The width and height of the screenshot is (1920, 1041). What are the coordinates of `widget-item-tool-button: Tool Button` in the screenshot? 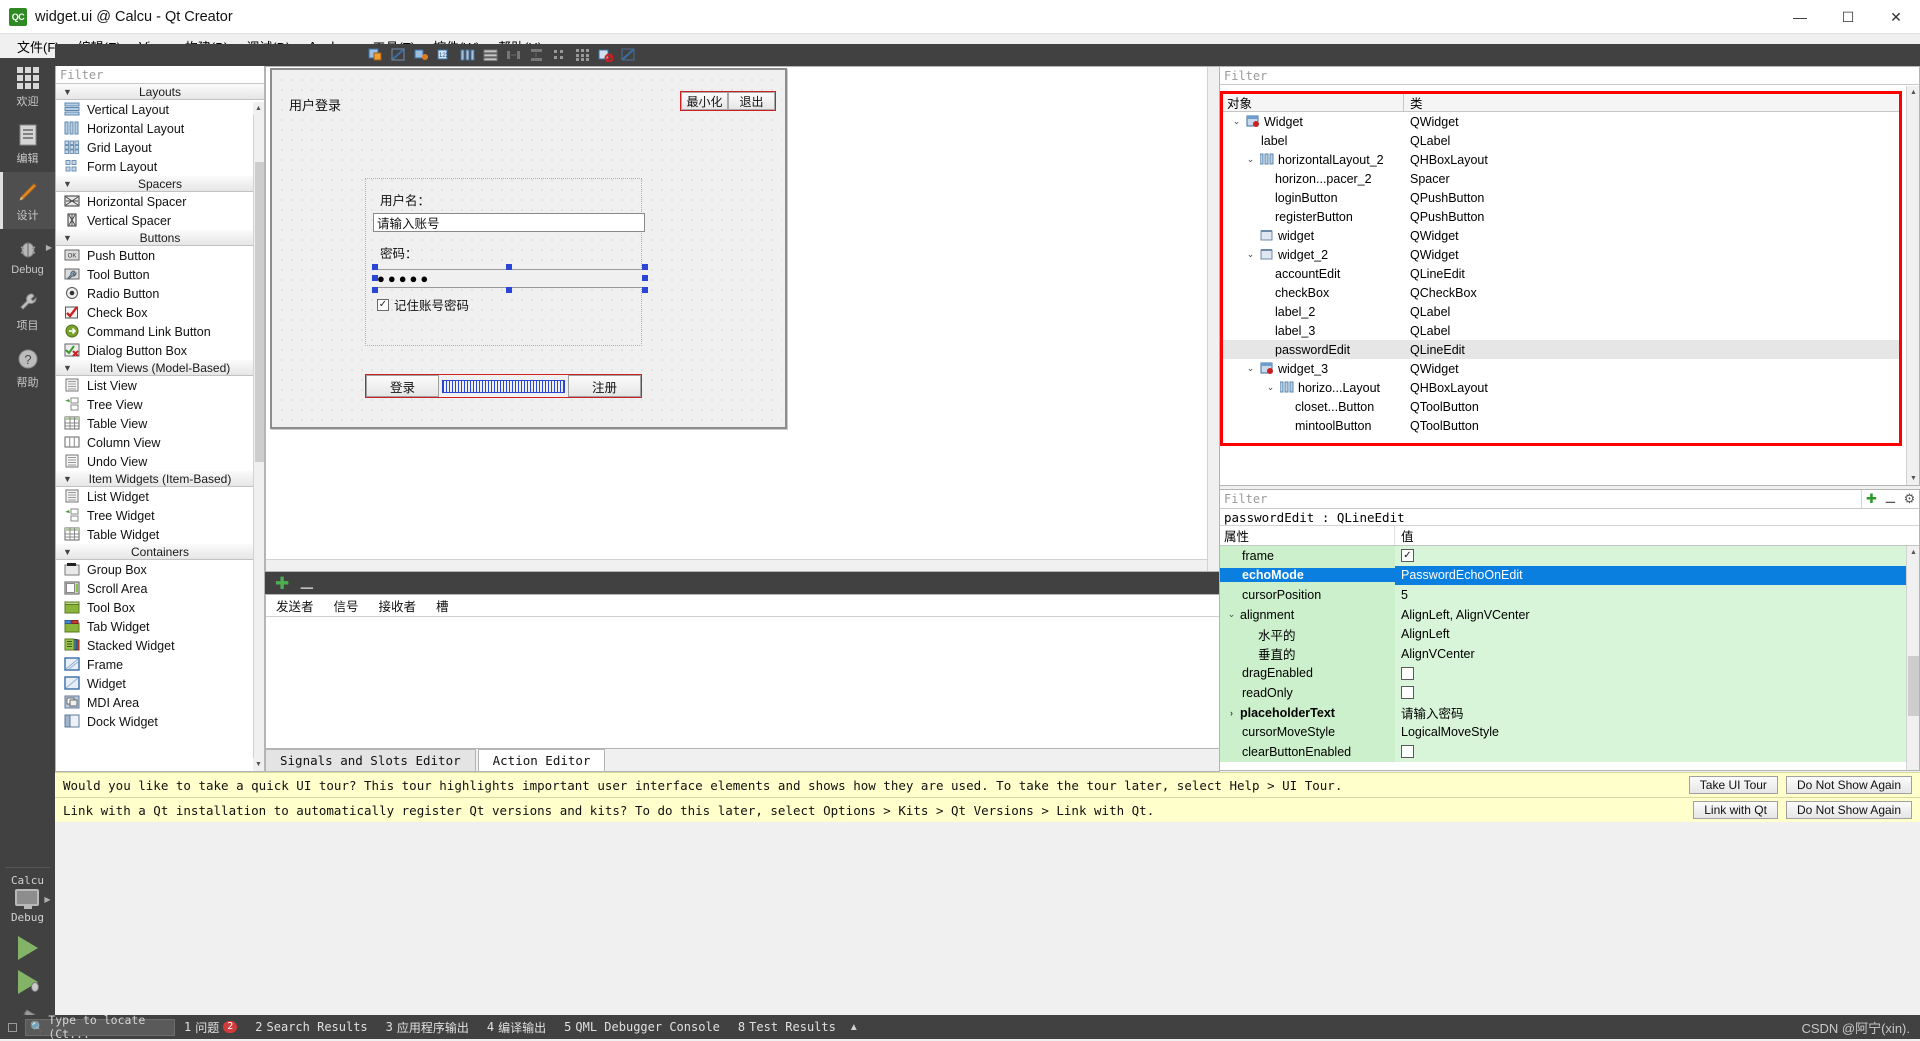 It's located at (160, 274).